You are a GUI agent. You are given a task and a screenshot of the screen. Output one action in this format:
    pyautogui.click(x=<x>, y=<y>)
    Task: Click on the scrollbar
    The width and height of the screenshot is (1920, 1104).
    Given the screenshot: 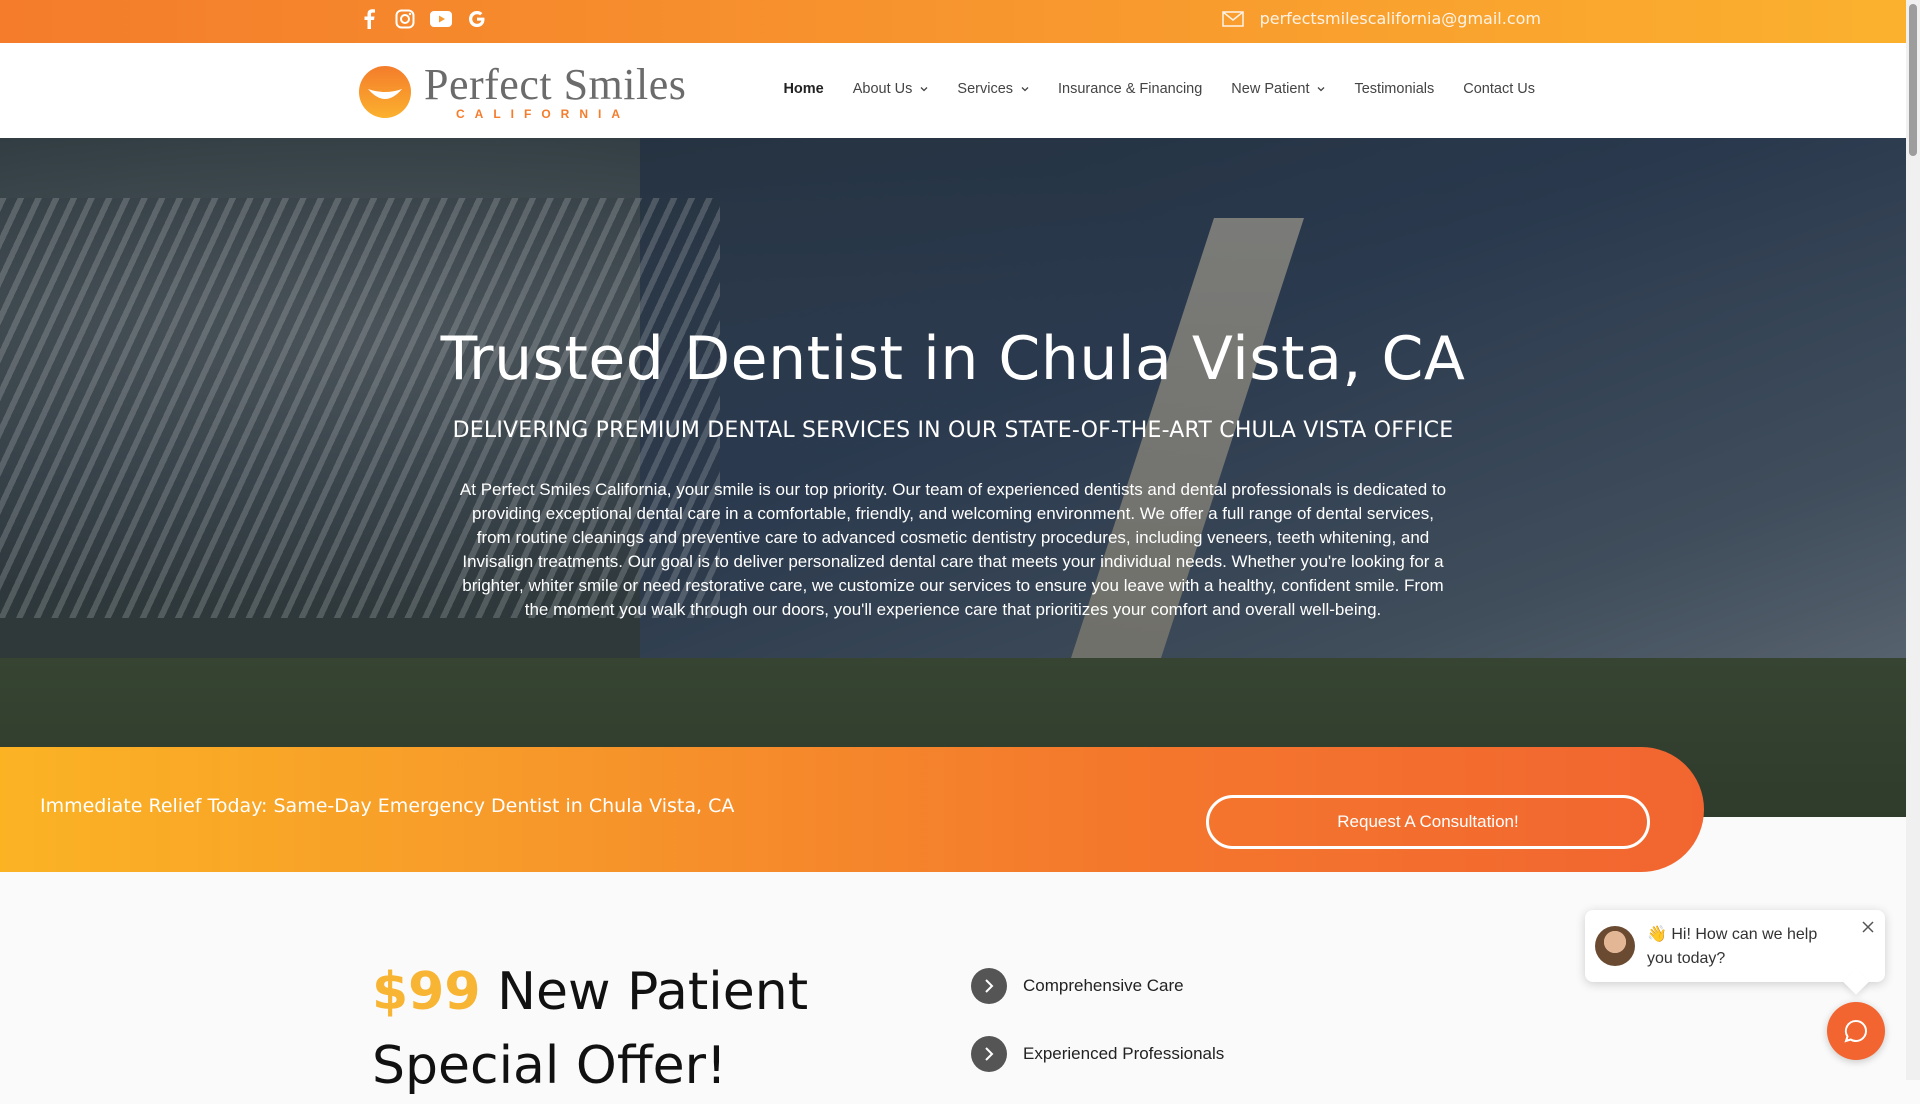 What is the action you would take?
    pyautogui.click(x=1913, y=540)
    